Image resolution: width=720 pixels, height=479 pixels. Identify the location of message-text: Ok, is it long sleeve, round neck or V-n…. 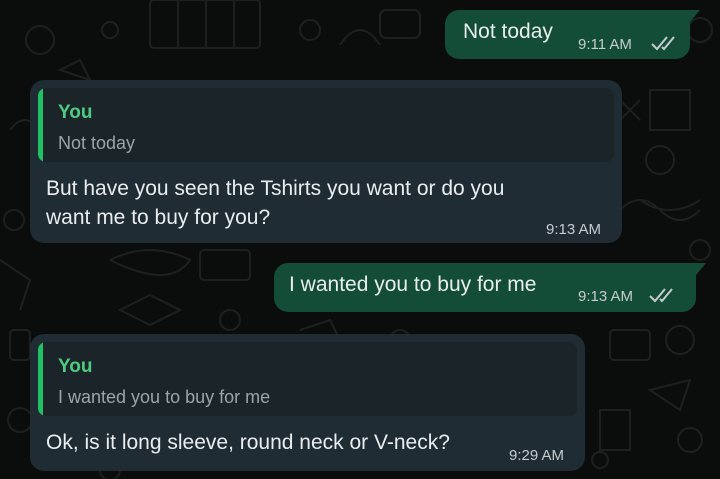
(248, 442).